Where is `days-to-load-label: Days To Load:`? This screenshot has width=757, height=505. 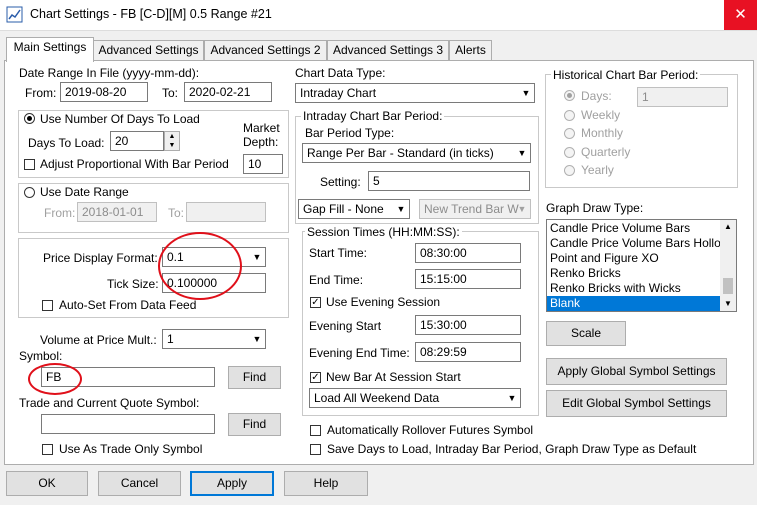
days-to-load-label: Days To Load: is located at coordinates (66, 143).